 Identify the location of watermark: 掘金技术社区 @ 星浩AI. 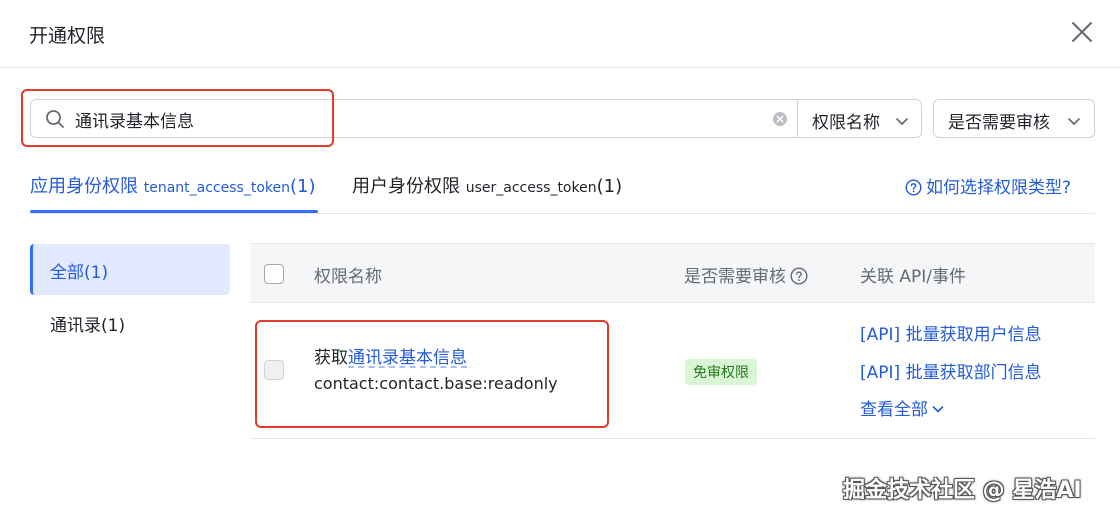
(962, 490).